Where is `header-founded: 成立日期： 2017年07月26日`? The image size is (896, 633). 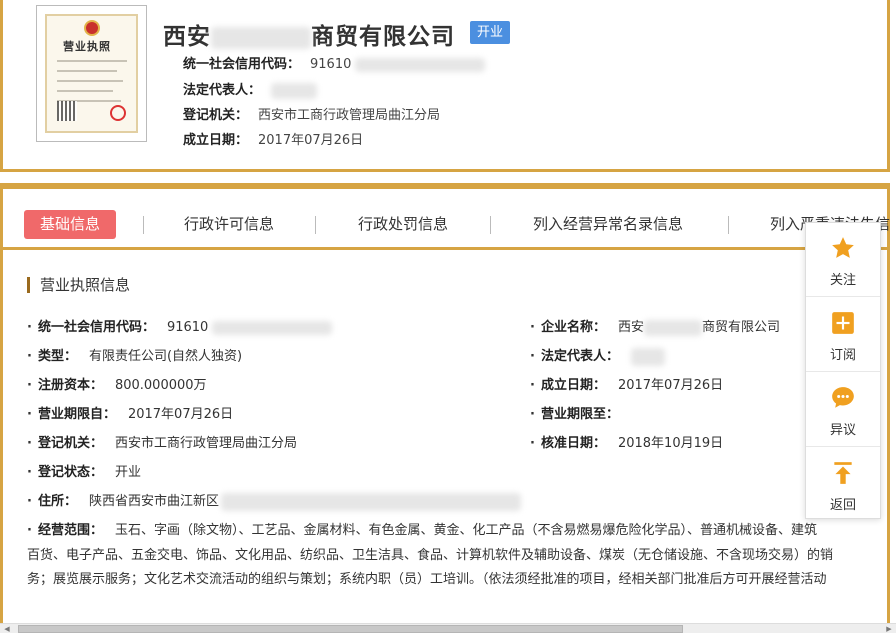 header-founded: 成立日期： 2017年07月26日 is located at coordinates (273, 140).